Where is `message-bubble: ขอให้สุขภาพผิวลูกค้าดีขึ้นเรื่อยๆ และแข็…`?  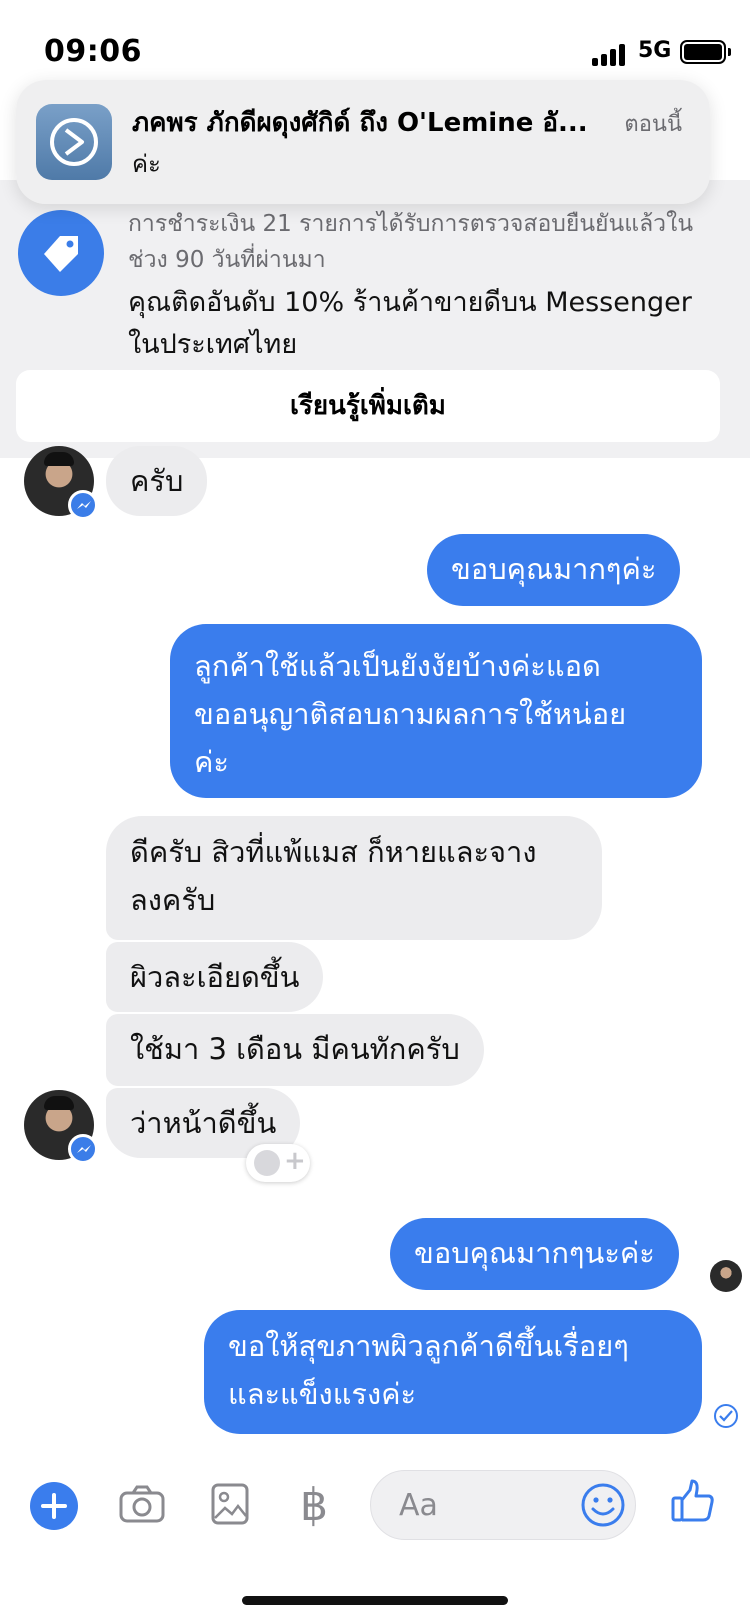
message-bubble: ขอให้สุขภาพผิวลูกค้าดีขึ้นเรื่อยๆ และแข็… is located at coordinates (453, 1372).